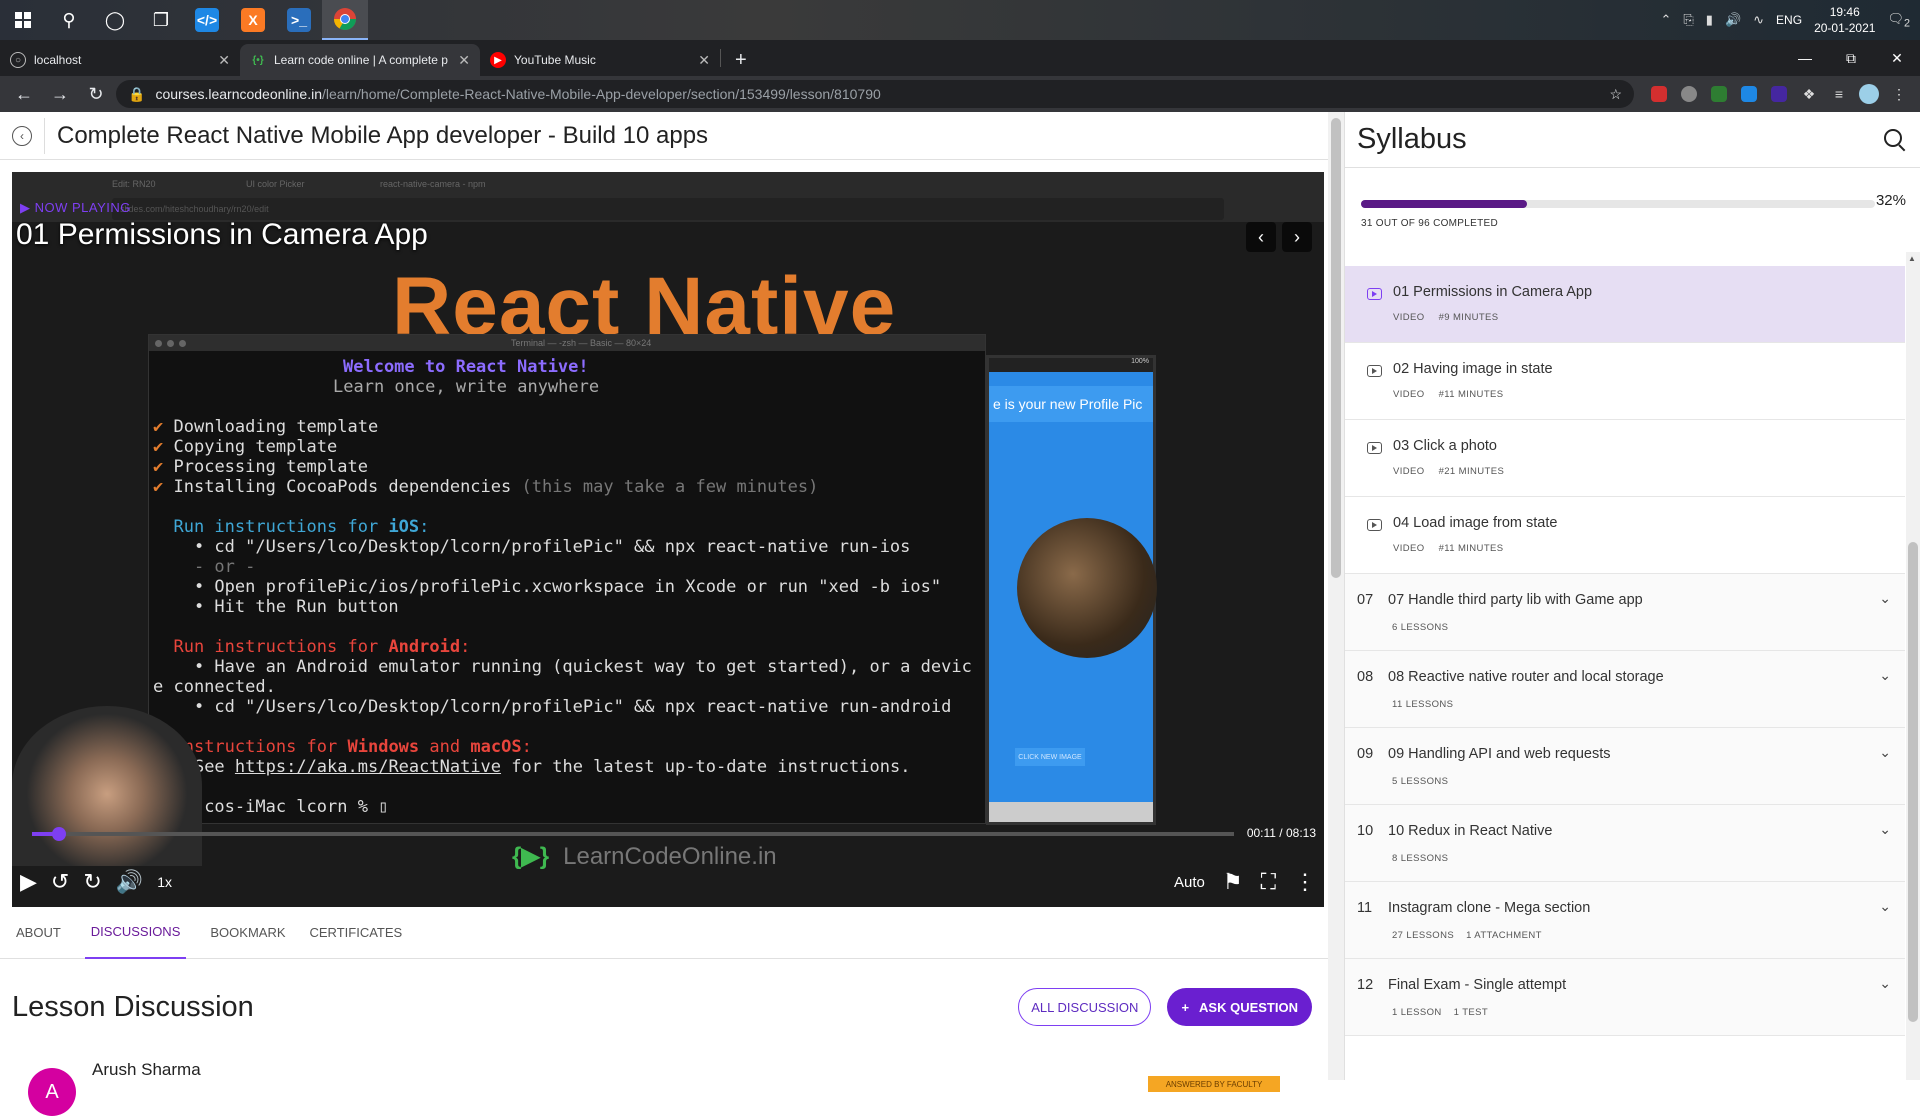 The image size is (1920, 1116). What do you see at coordinates (60, 94) in the screenshot?
I see `forward-arrow-icon: →` at bounding box center [60, 94].